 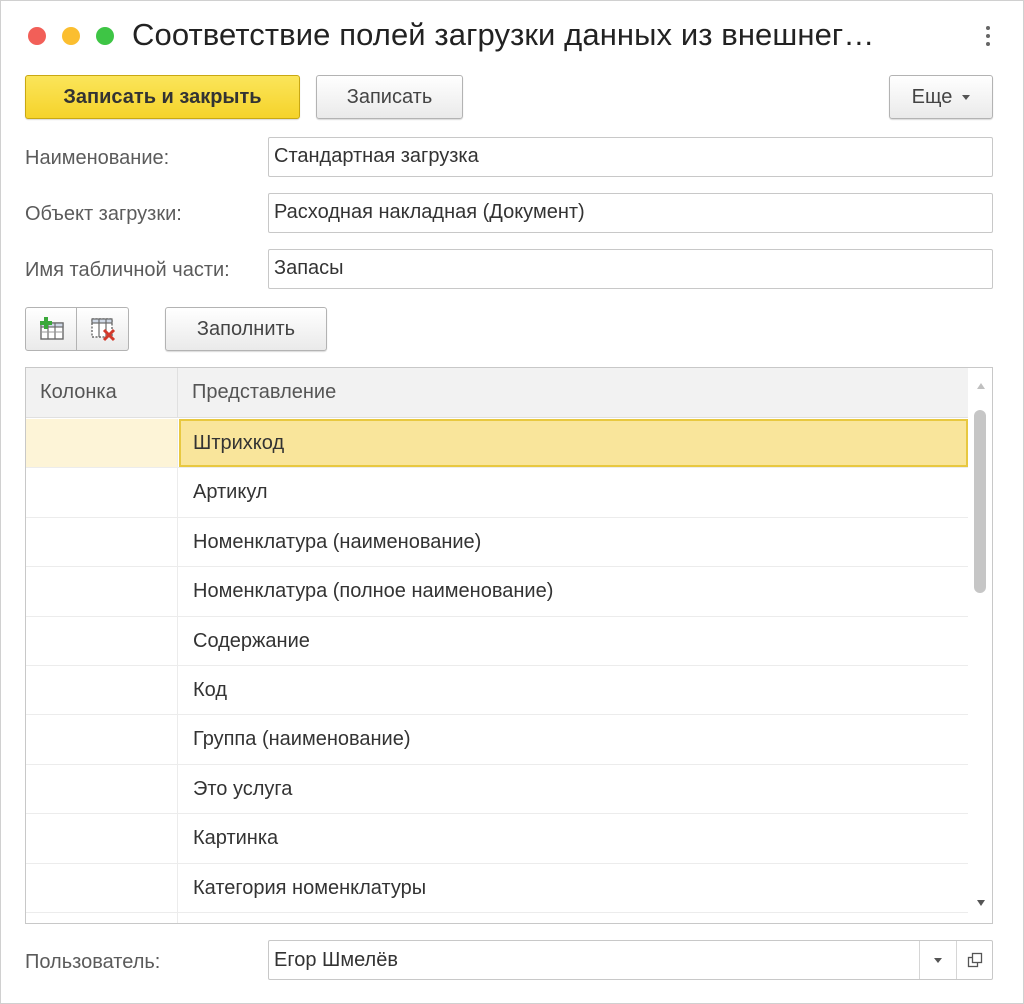 What do you see at coordinates (630, 157) in the screenshot?
I see `name-field: Стандартная загрузка` at bounding box center [630, 157].